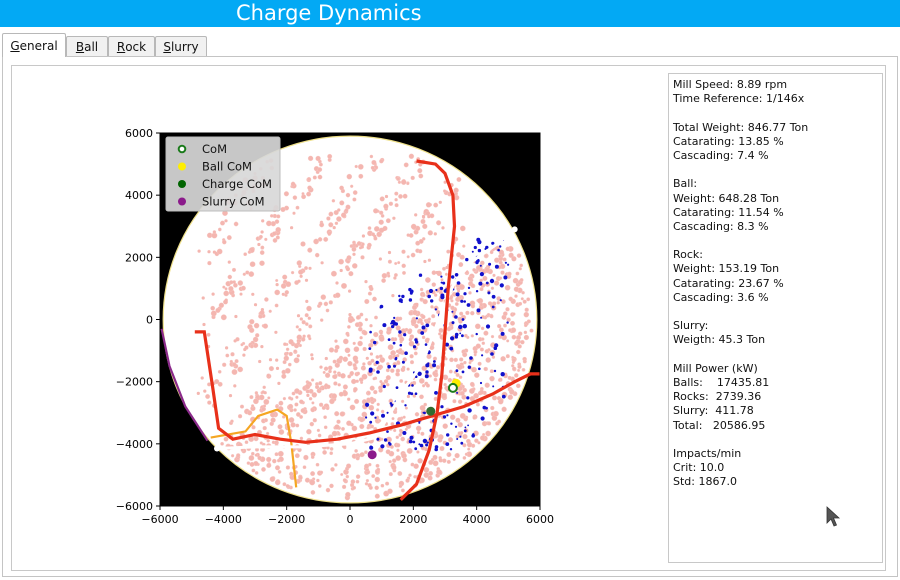 The width and height of the screenshot is (900, 580). I want to click on tab-rock: Rock, so click(131, 46).